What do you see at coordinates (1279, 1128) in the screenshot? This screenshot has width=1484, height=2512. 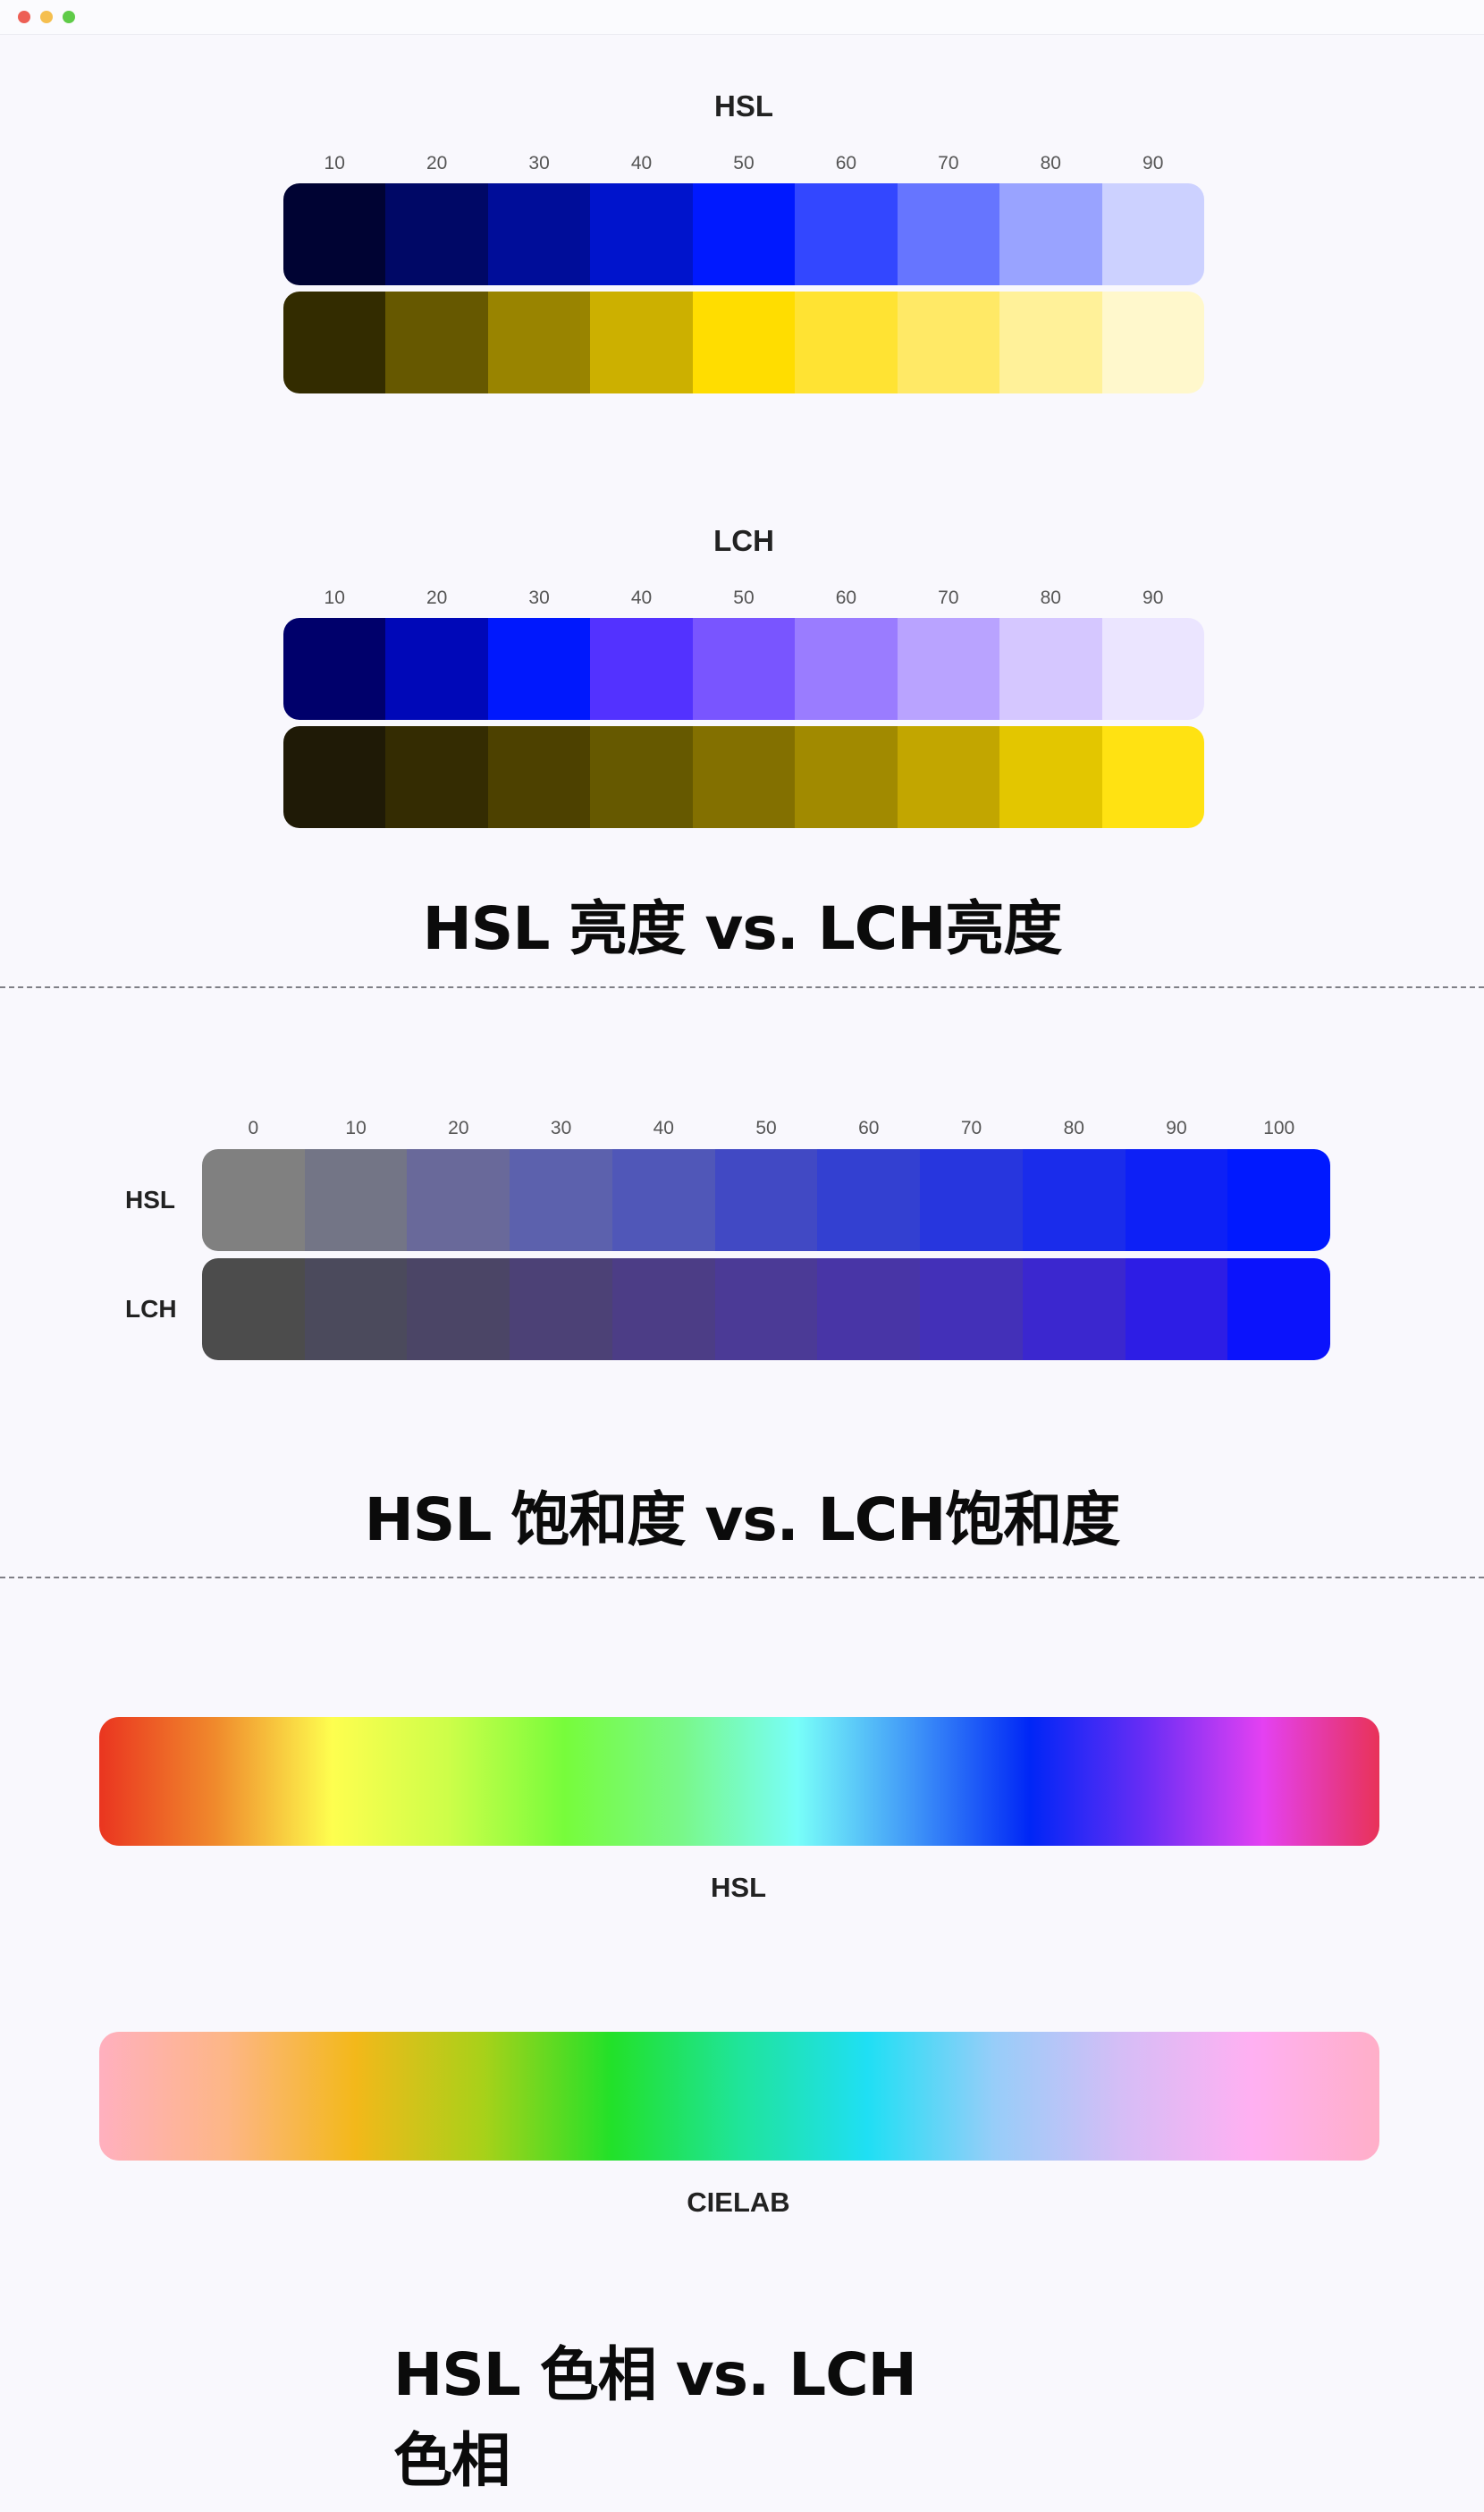 I see `tick-label: 100` at bounding box center [1279, 1128].